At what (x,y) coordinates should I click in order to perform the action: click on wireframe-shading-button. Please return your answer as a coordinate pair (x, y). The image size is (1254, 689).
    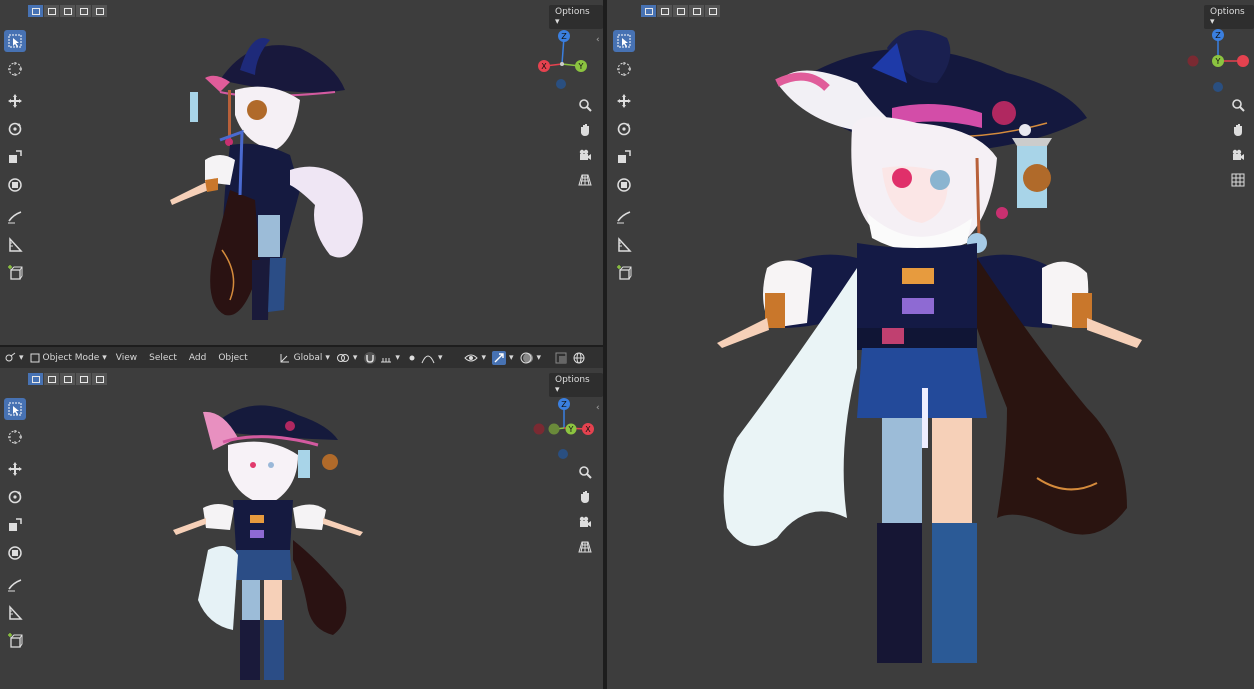
    Looking at the image, I should click on (579, 358).